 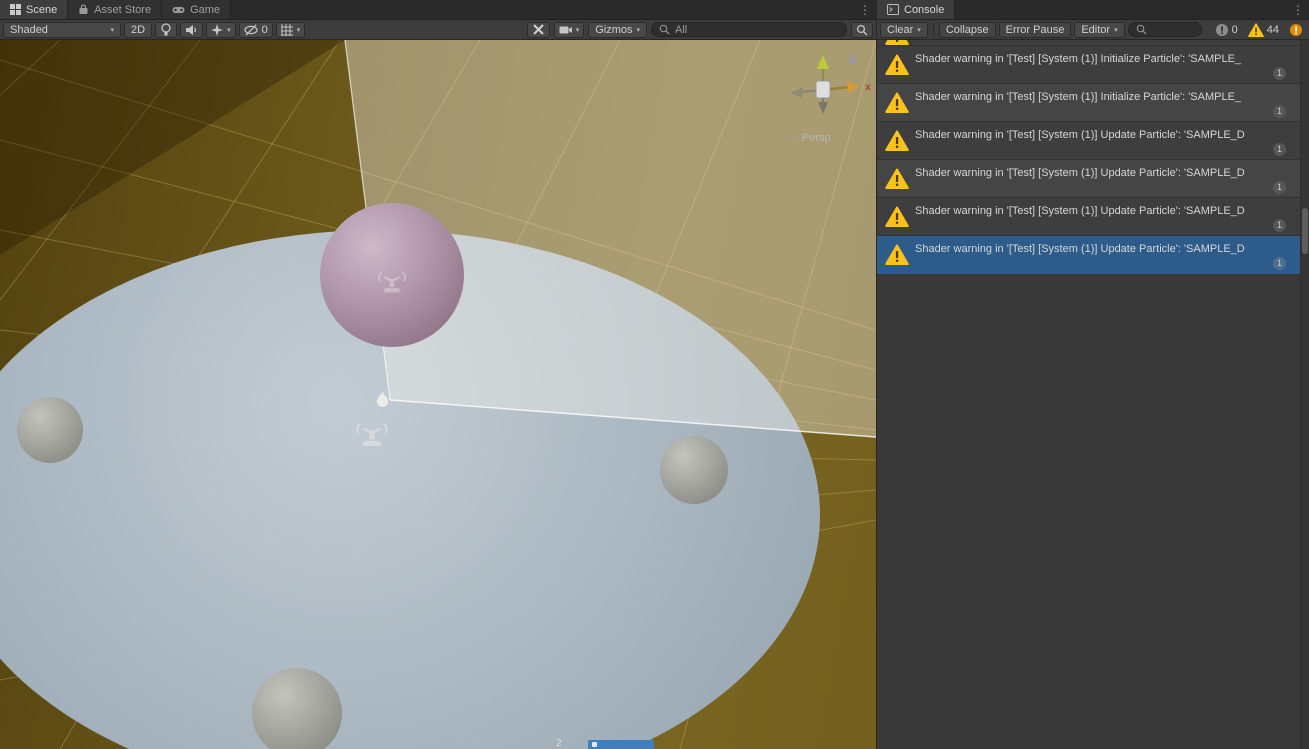 I want to click on scene-grid-dropdown: ▾, so click(x=290, y=29).